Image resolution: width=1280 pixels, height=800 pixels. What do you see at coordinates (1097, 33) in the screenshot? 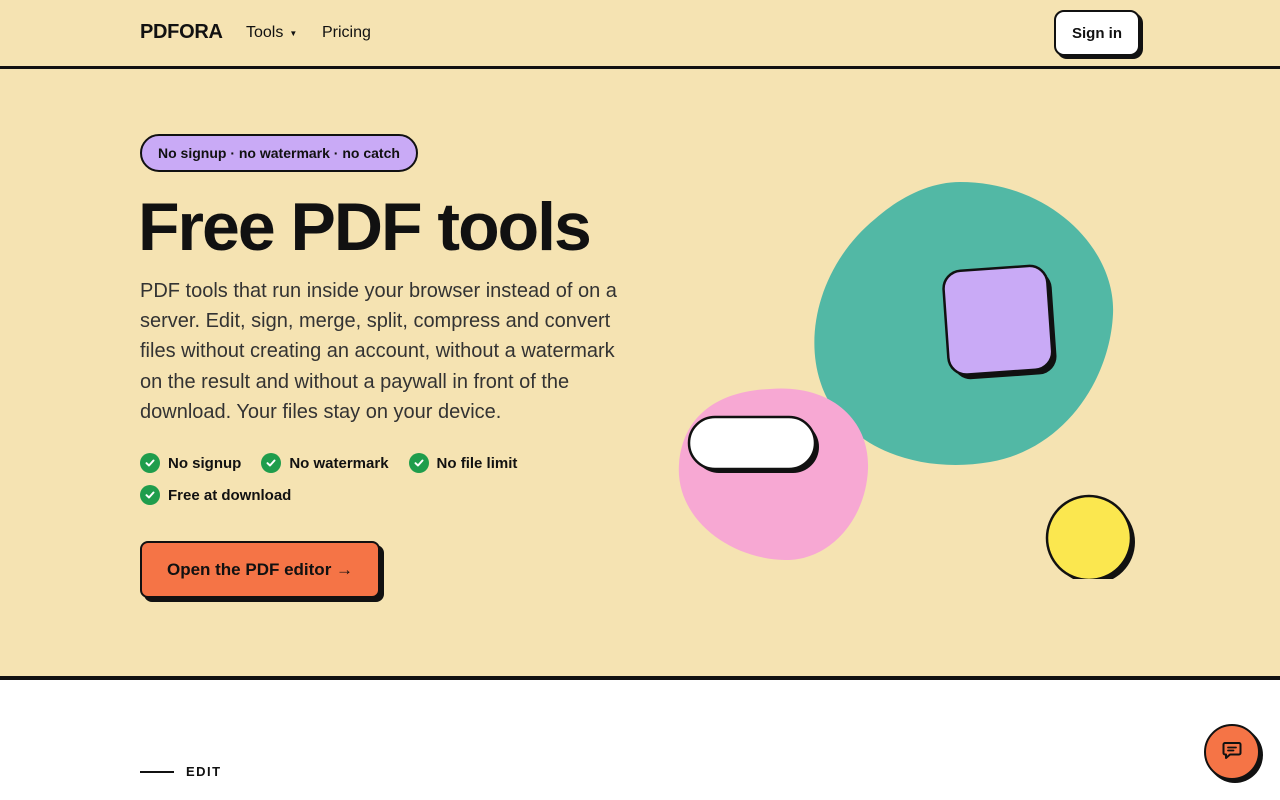
I see `sign-in-button: Sign in` at bounding box center [1097, 33].